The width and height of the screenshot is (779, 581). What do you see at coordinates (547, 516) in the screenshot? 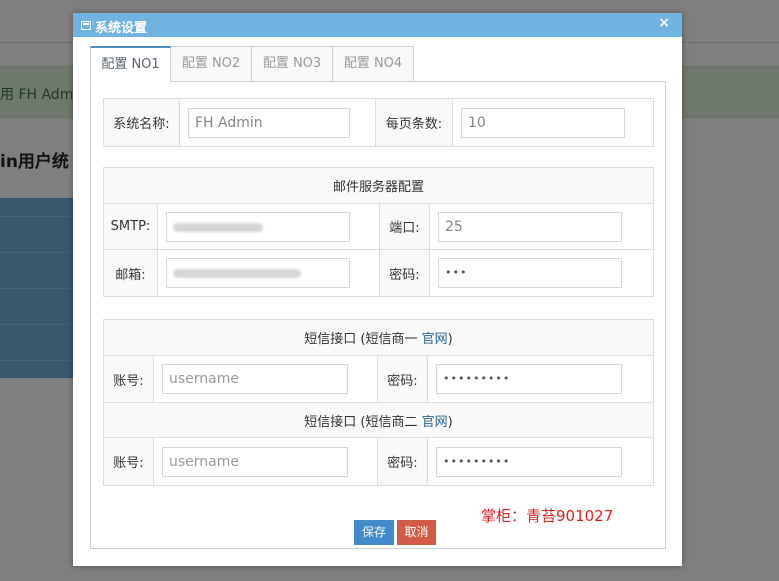
I see `shop-owner-note: 掌柜：青苔901027` at bounding box center [547, 516].